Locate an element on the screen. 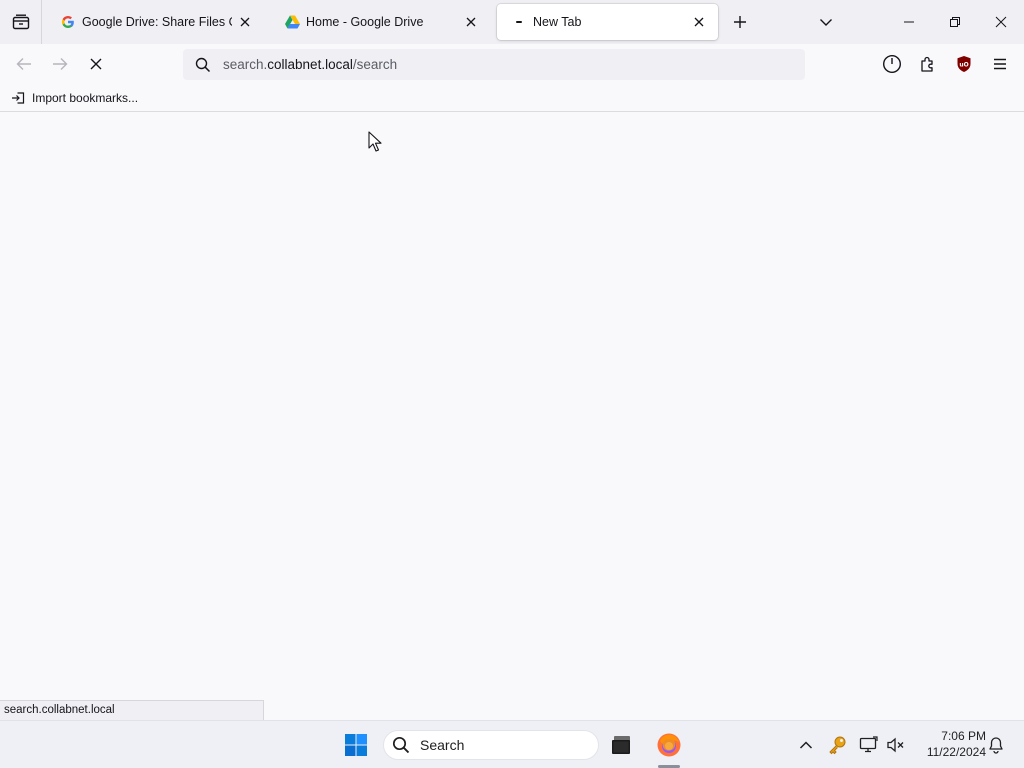 Image resolution: width=1024 pixels, height=768 pixels. firefox-logo-icon is located at coordinates (669, 745).